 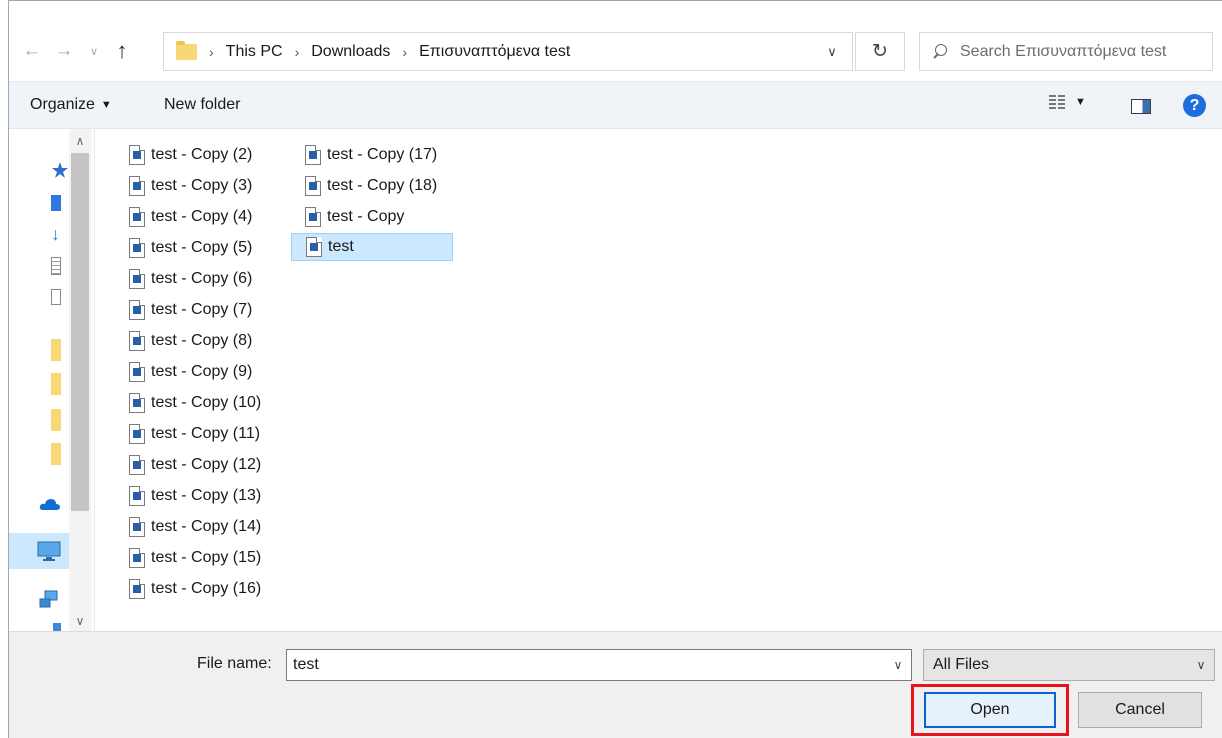 I want to click on scroll-down-icon: ∨, so click(x=80, y=621).